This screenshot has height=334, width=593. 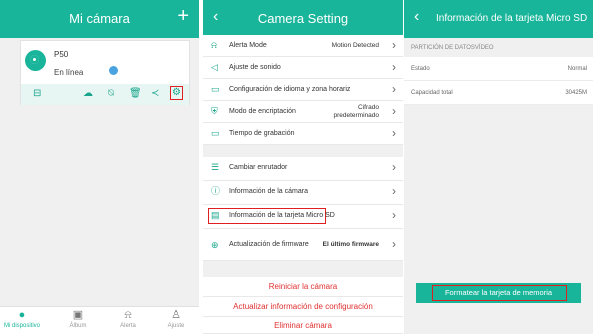 I want to click on trash-icon: 🗑, so click(x=135, y=94).